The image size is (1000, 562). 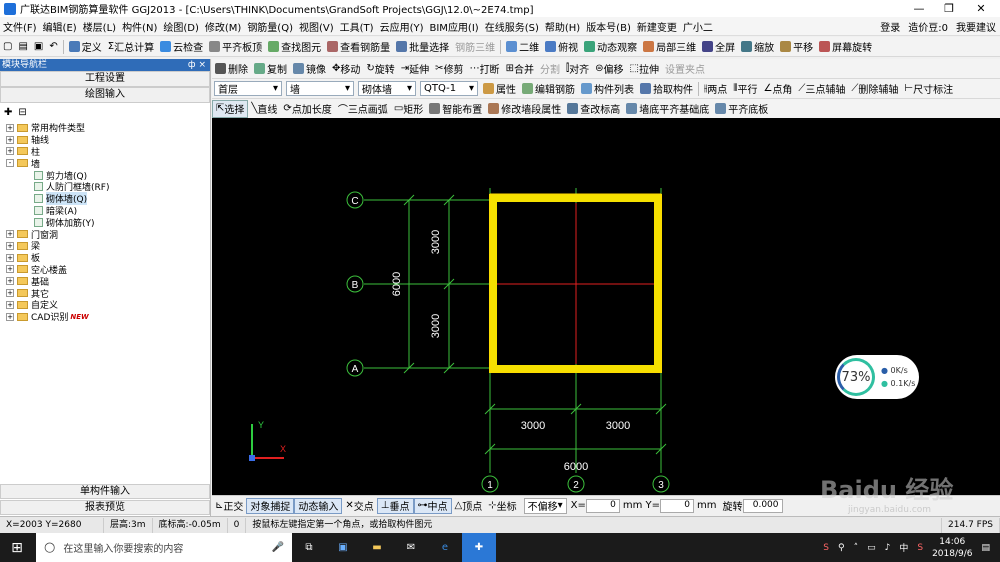 What do you see at coordinates (105, 175) in the screenshot?
I see `tree-item-shear-wall: 剪力墙(Q)` at bounding box center [105, 175].